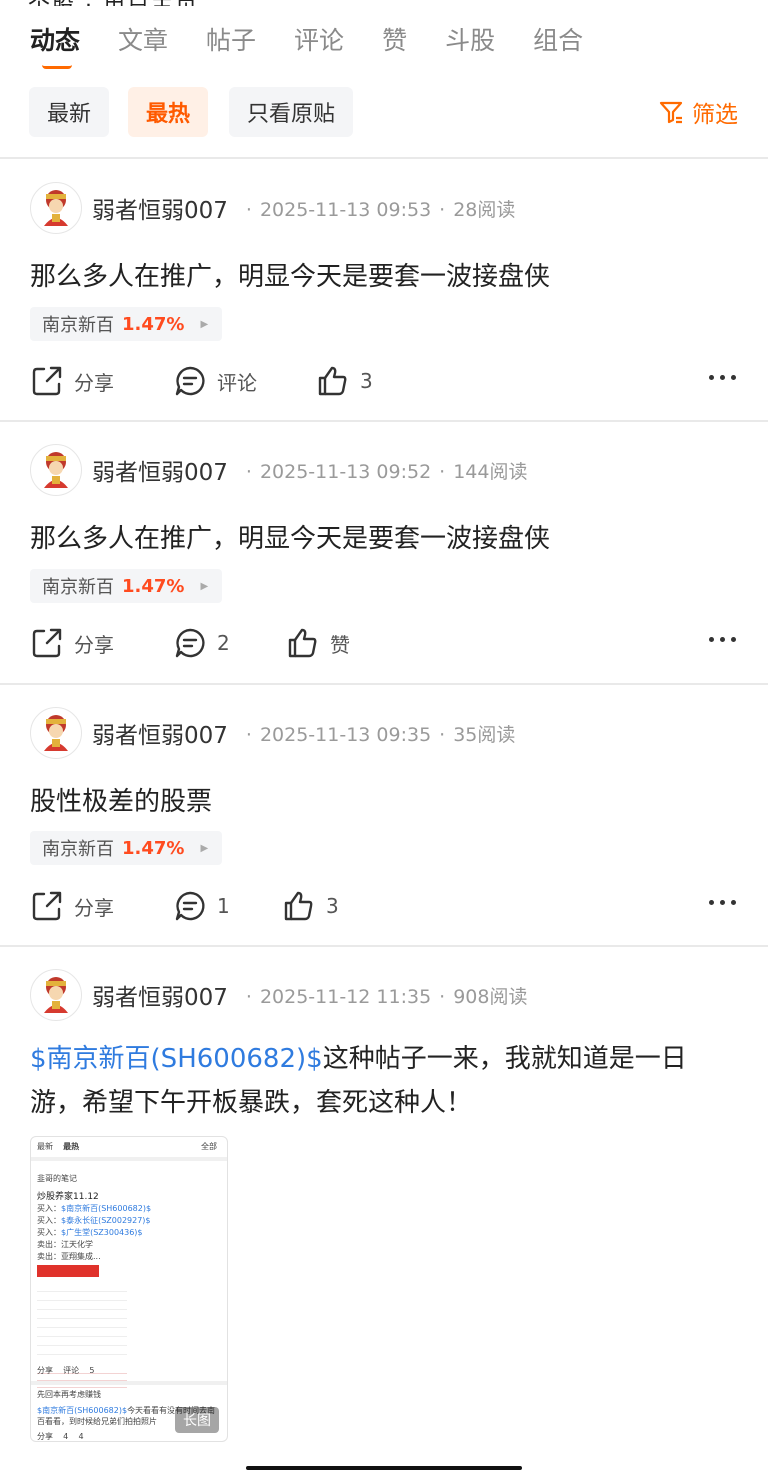 This screenshot has width=768, height=1470. Describe the element at coordinates (68, 1197) in the screenshot. I see `thumb-title: 炒股养家11.12` at that location.